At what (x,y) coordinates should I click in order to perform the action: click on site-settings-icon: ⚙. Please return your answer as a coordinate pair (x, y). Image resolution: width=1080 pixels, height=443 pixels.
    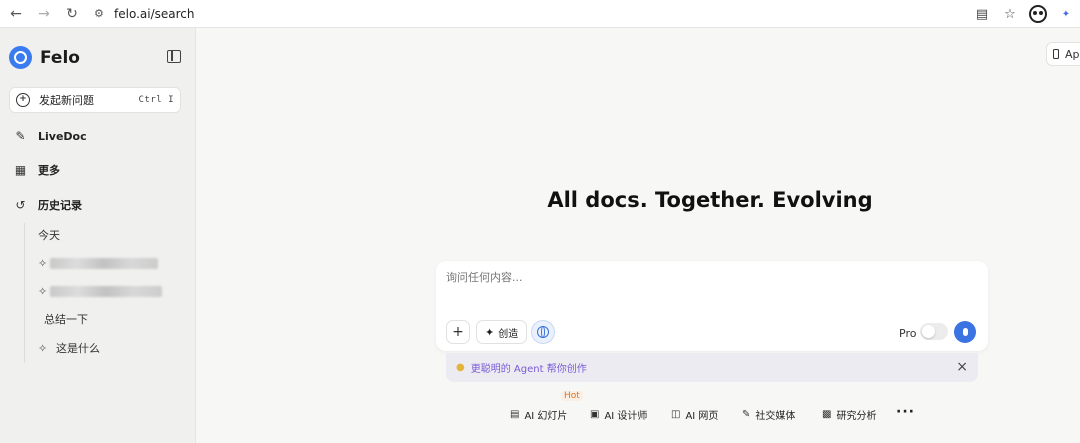
    Looking at the image, I should click on (102, 13).